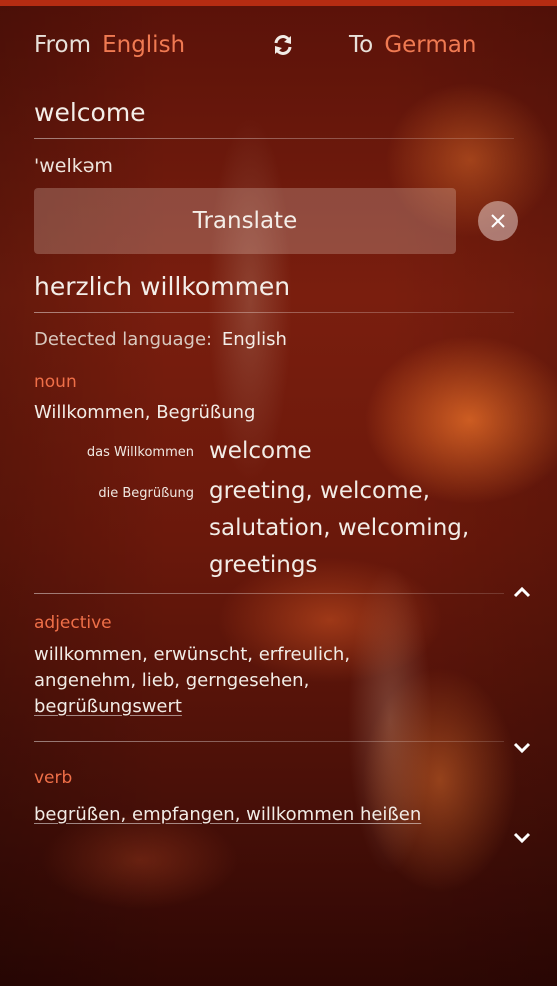 Image resolution: width=557 pixels, height=986 pixels. I want to click on adjective-synonyms: angenehm, lieb, gerngesehen,, so click(172, 680).